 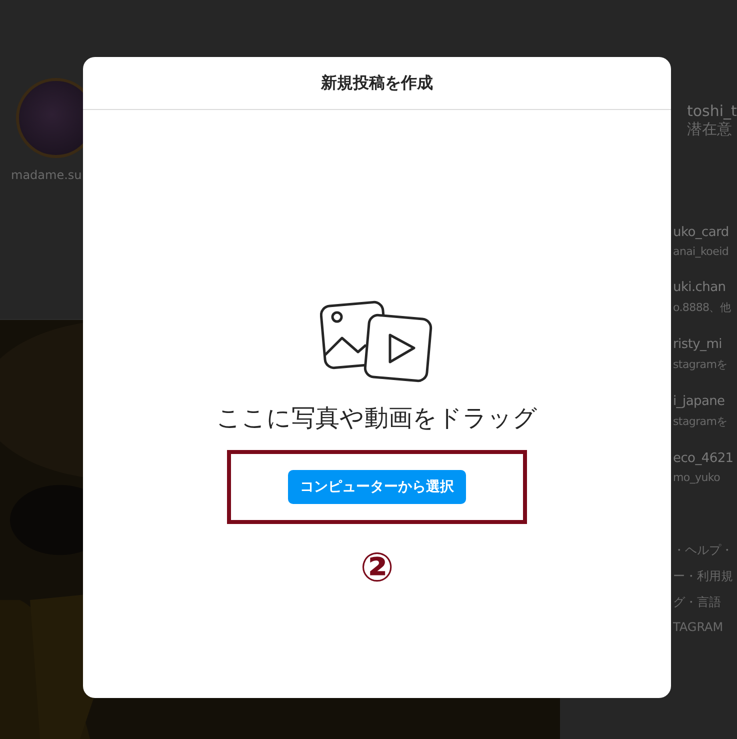 What do you see at coordinates (697, 477) in the screenshot?
I see `suggestion-detail: mo_yuko` at bounding box center [697, 477].